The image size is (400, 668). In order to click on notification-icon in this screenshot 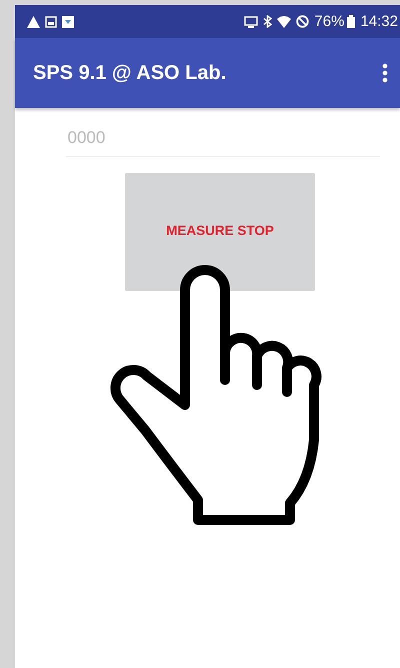, I will do `click(68, 22)`.